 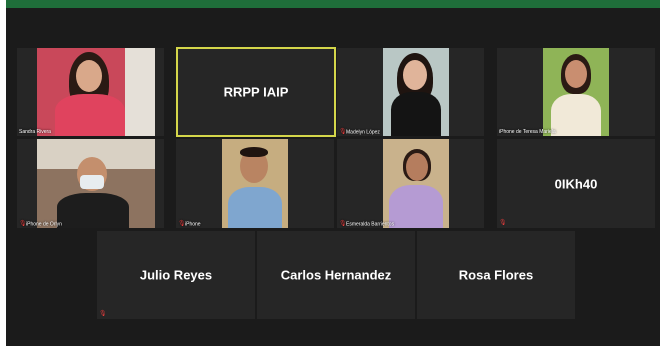 I want to click on participant-tile-oikh40: 0IKh40 🎙, so click(x=576, y=183).